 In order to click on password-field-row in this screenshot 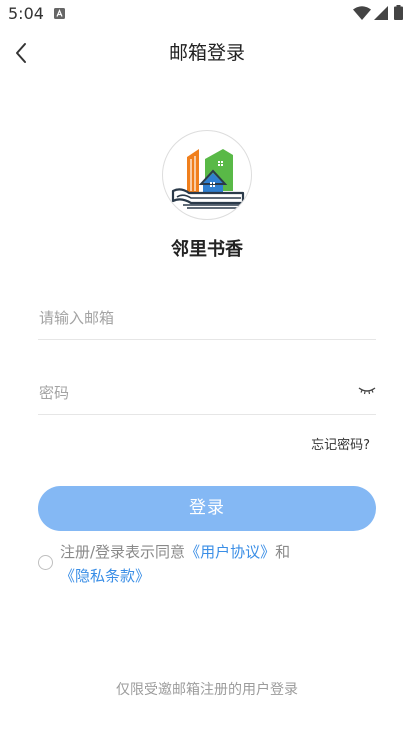, I will do `click(207, 393)`.